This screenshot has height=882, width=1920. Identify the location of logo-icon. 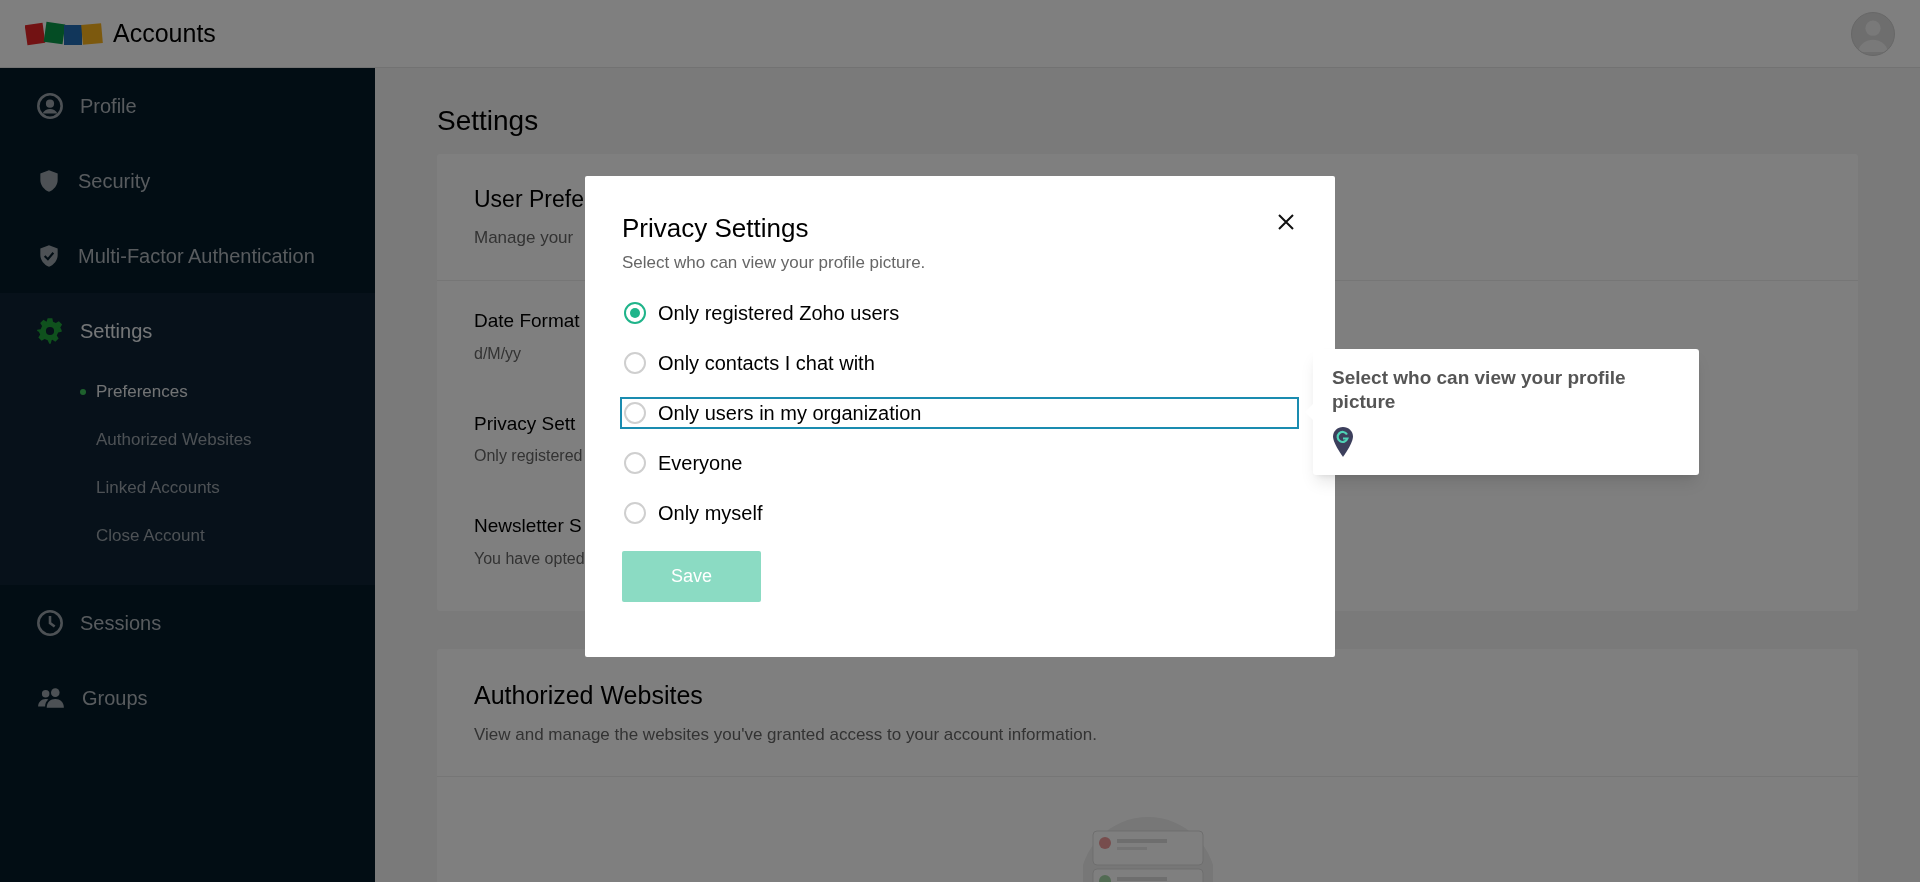
(64, 33).